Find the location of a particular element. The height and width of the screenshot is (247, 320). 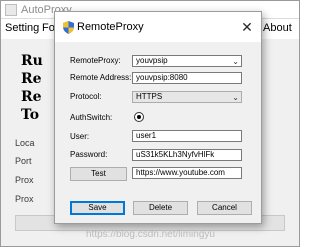

protocol-select: HTTPS ⌄ is located at coordinates (187, 97).